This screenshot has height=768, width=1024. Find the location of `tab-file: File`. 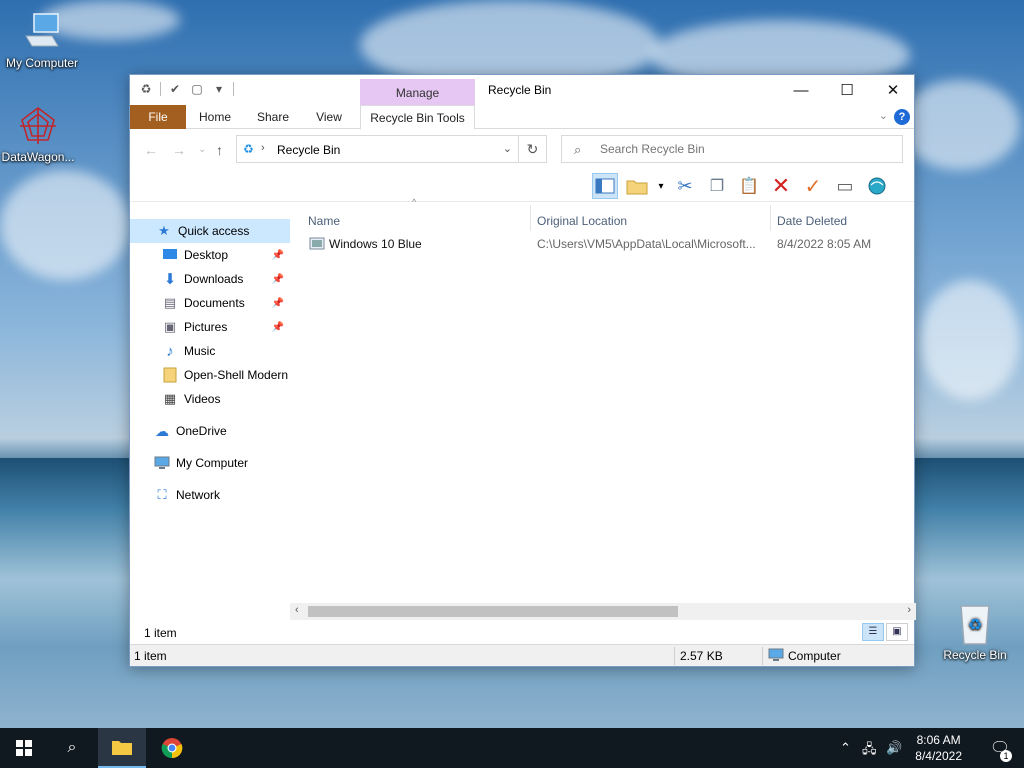

tab-file: File is located at coordinates (158, 117).